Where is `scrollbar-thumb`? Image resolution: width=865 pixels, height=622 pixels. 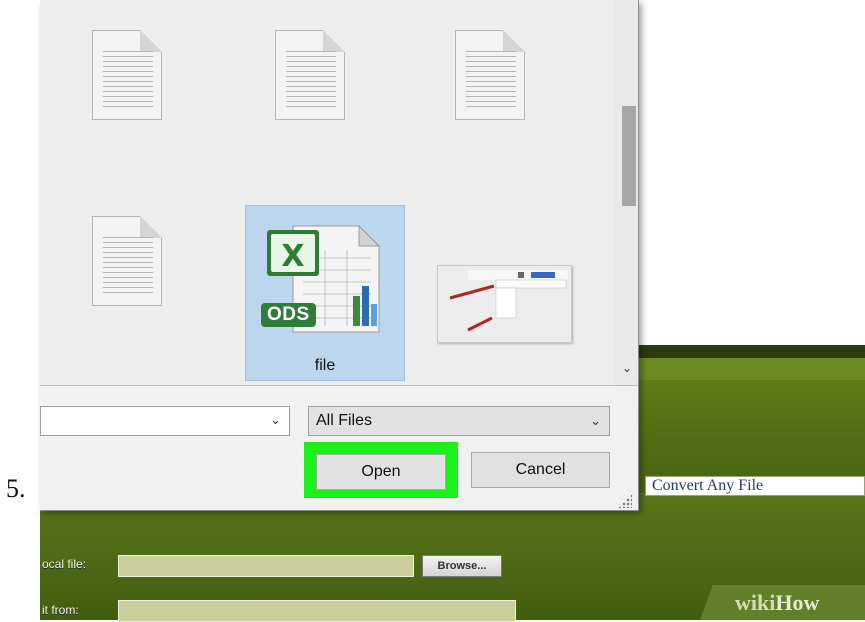
scrollbar-thumb is located at coordinates (629, 156).